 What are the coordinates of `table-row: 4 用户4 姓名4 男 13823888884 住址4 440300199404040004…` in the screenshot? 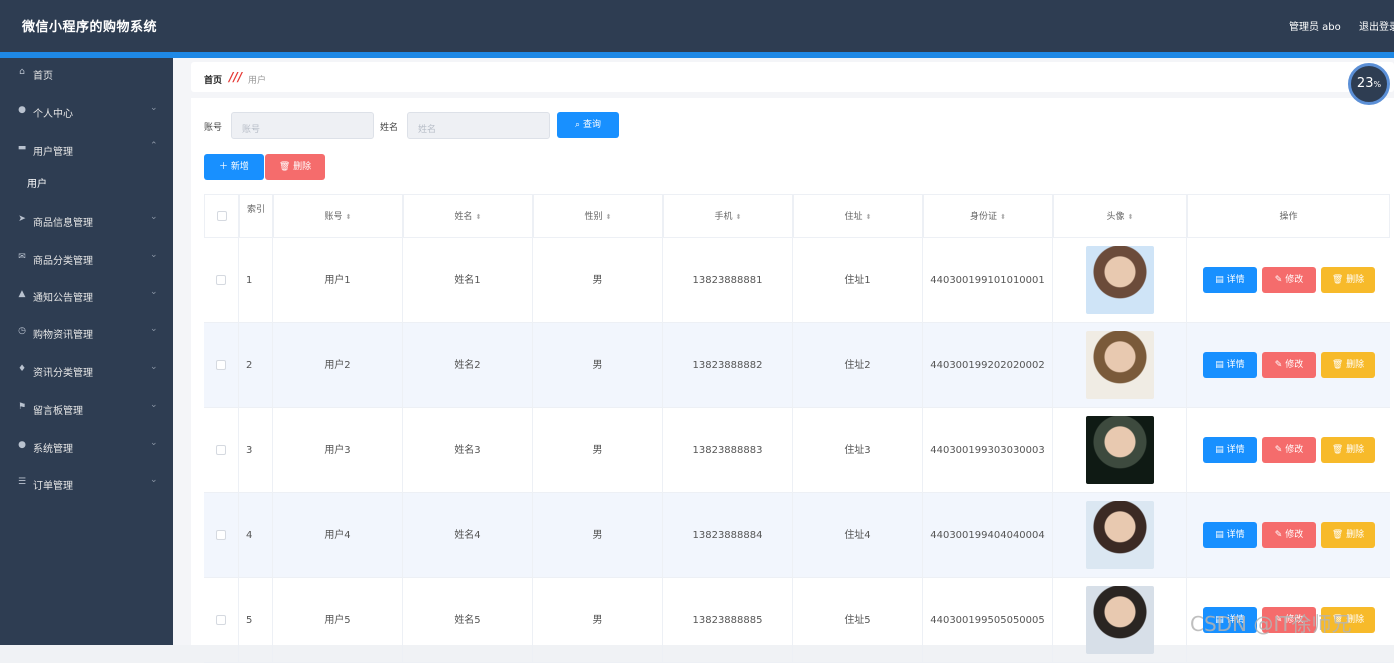 It's located at (797, 535).